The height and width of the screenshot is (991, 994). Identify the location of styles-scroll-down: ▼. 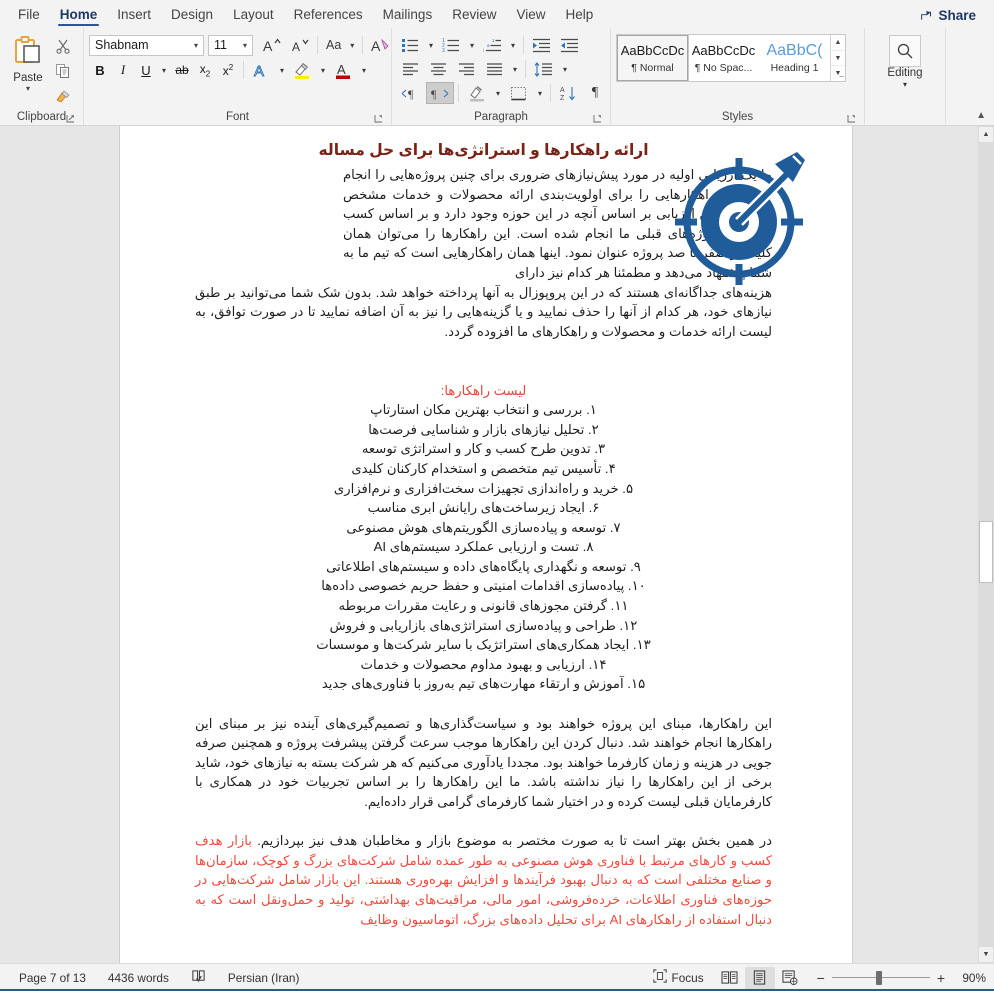
(838, 59).